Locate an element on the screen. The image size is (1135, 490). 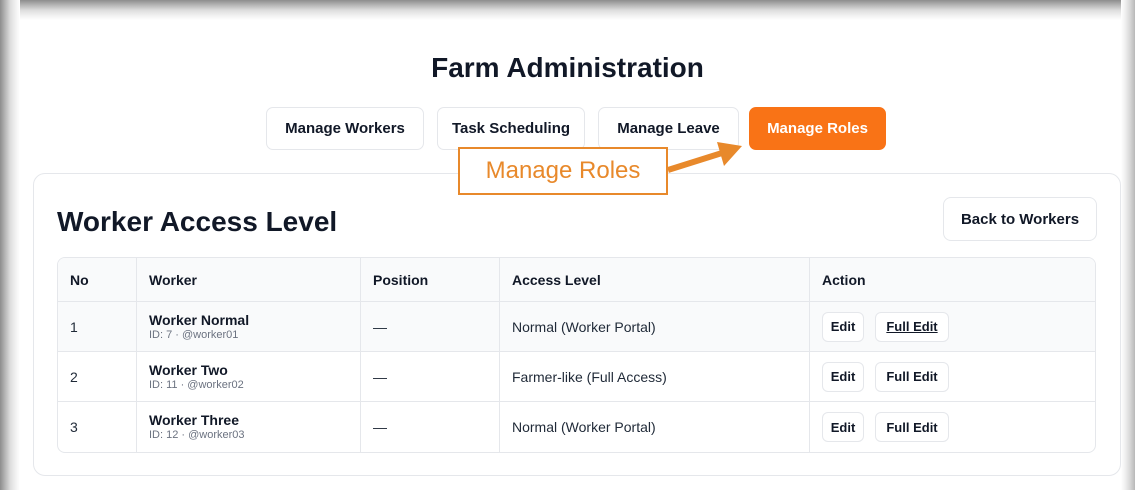
column-header-worker: Worker is located at coordinates (249, 279).